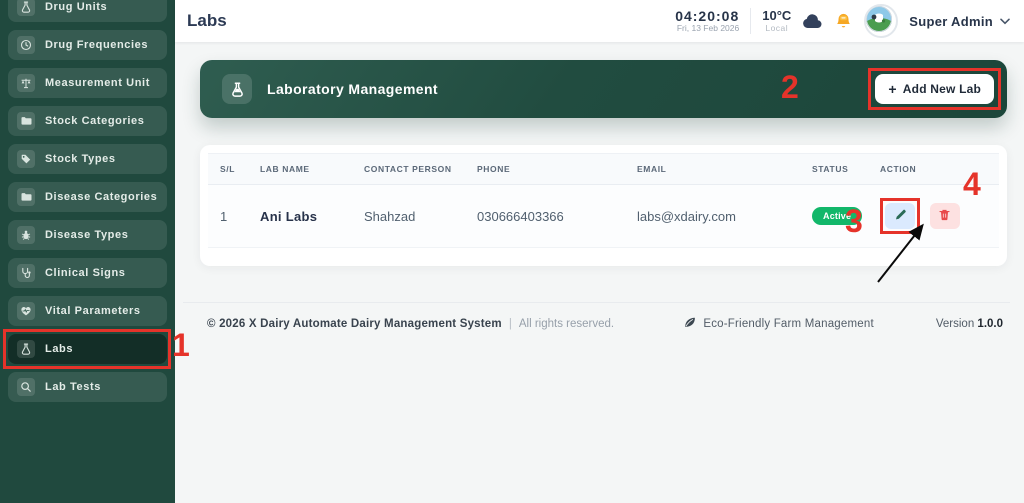 This screenshot has width=1024, height=503. Describe the element at coordinates (545, 216) in the screenshot. I see `cell-phone: 030666403366` at that location.